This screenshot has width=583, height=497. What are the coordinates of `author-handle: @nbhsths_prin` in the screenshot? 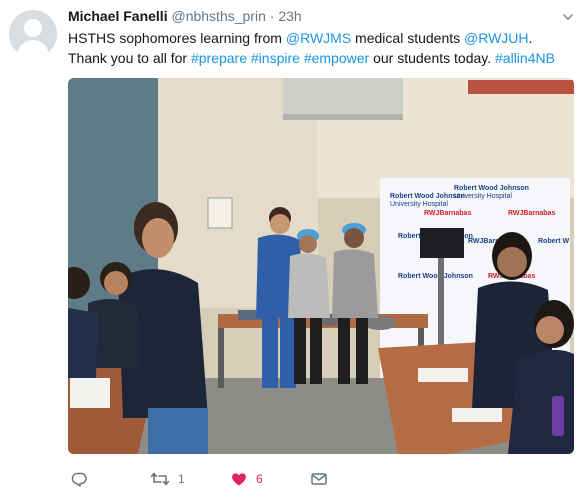 It's located at (218, 16).